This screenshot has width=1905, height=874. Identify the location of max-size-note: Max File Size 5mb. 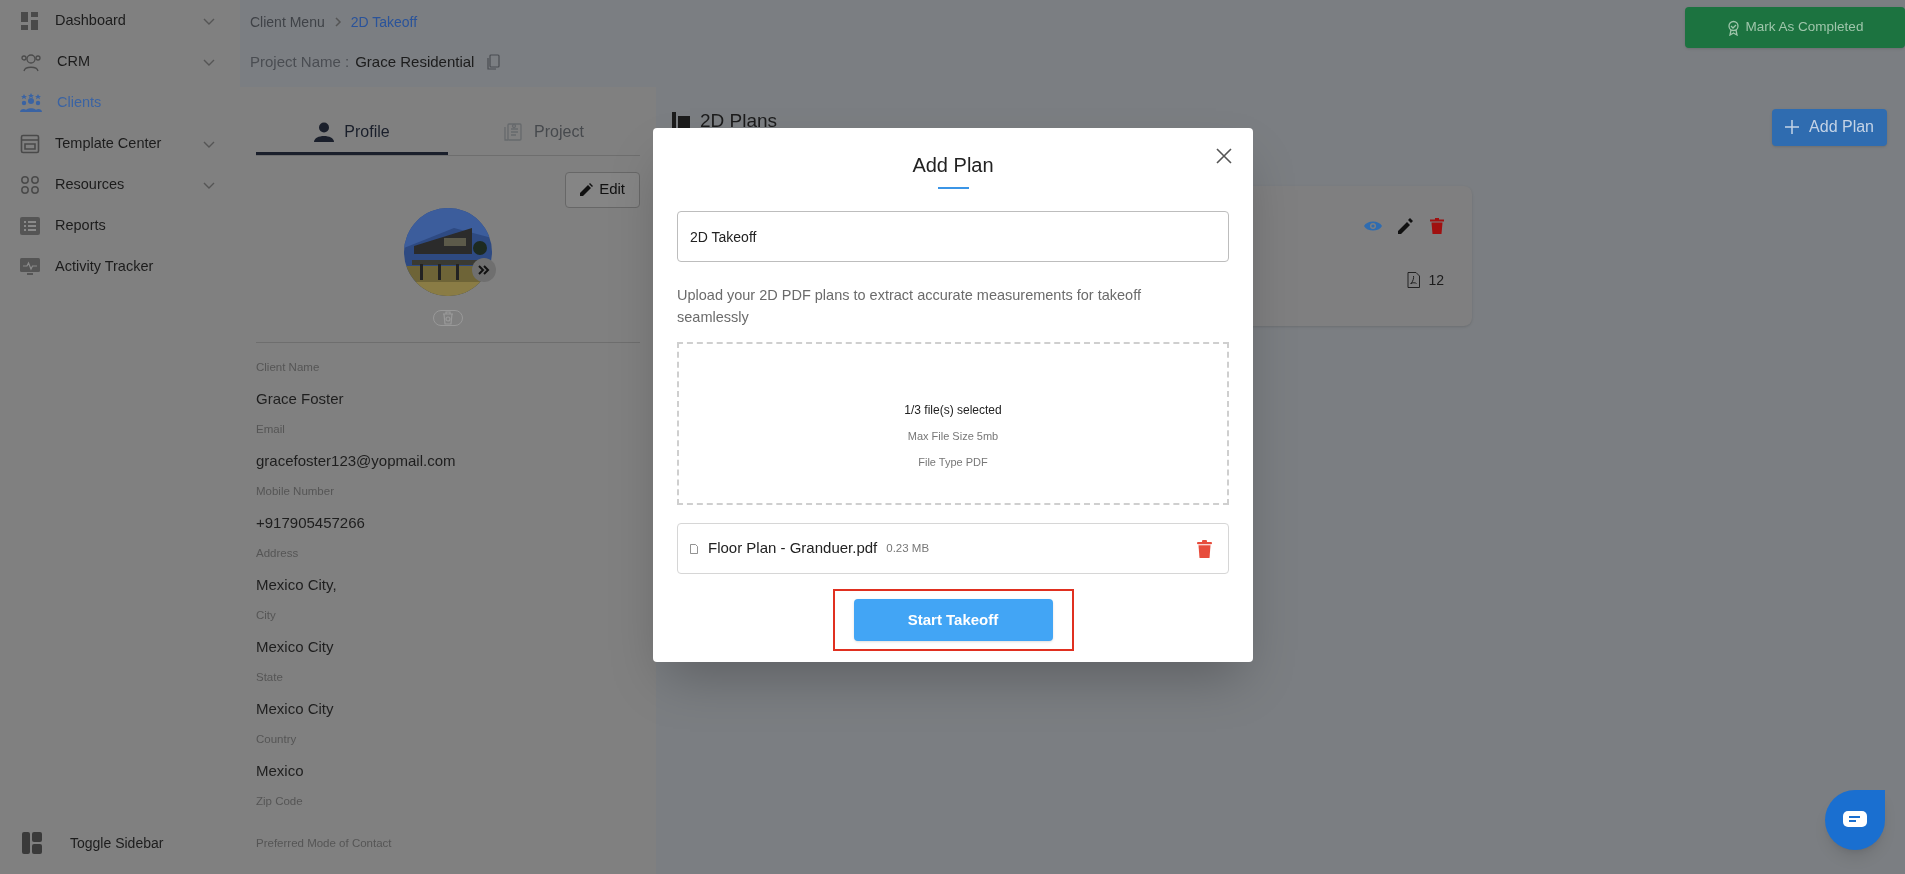
(953, 436).